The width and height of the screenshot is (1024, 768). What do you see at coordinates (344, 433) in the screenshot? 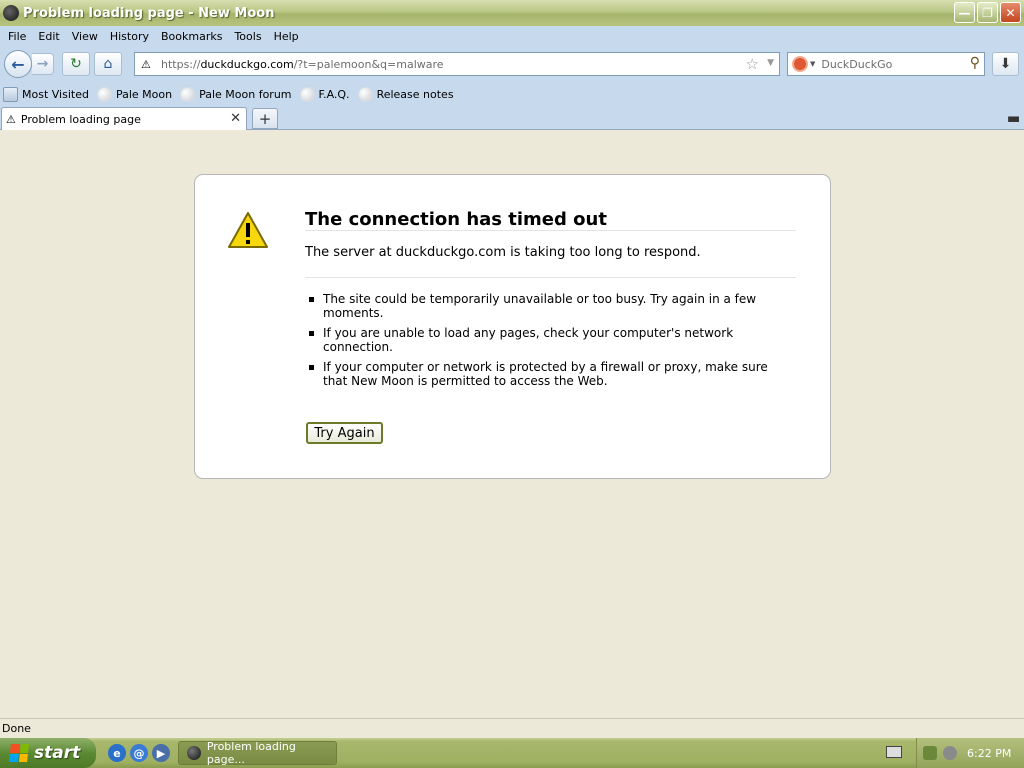
I see `try-again-button: Try Again` at bounding box center [344, 433].